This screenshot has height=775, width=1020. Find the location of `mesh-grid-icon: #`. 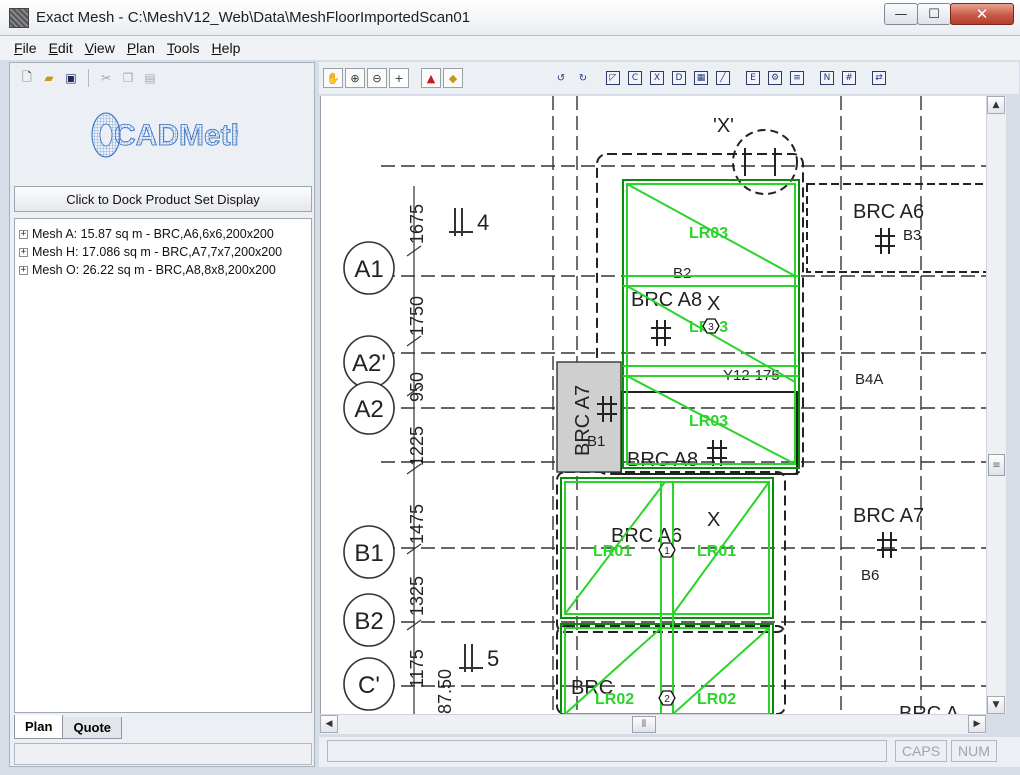

mesh-grid-icon: # is located at coordinates (849, 78).